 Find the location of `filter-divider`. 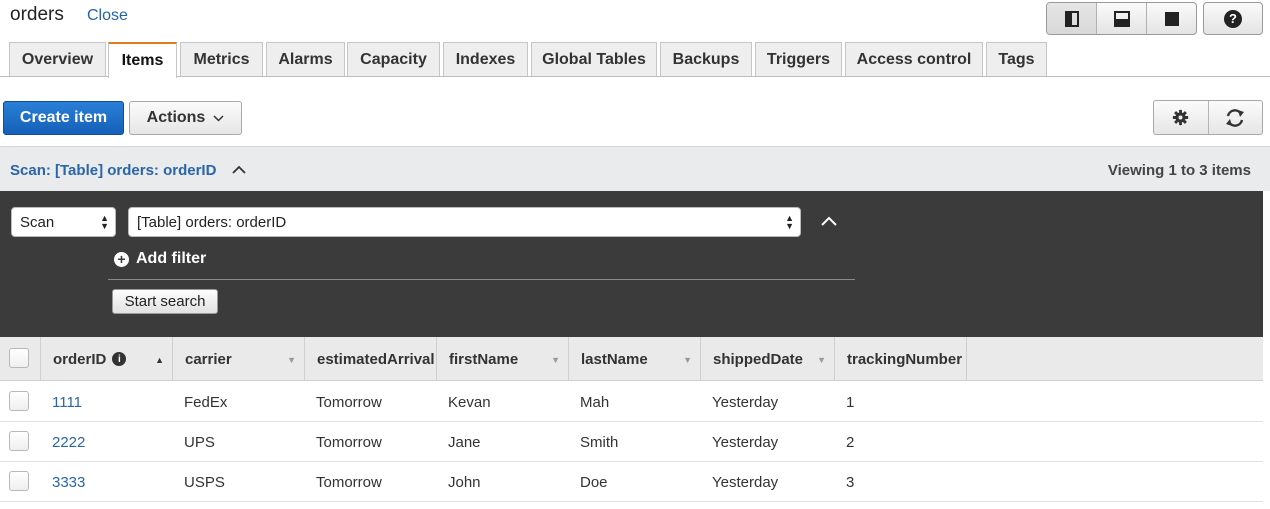

filter-divider is located at coordinates (481, 279).